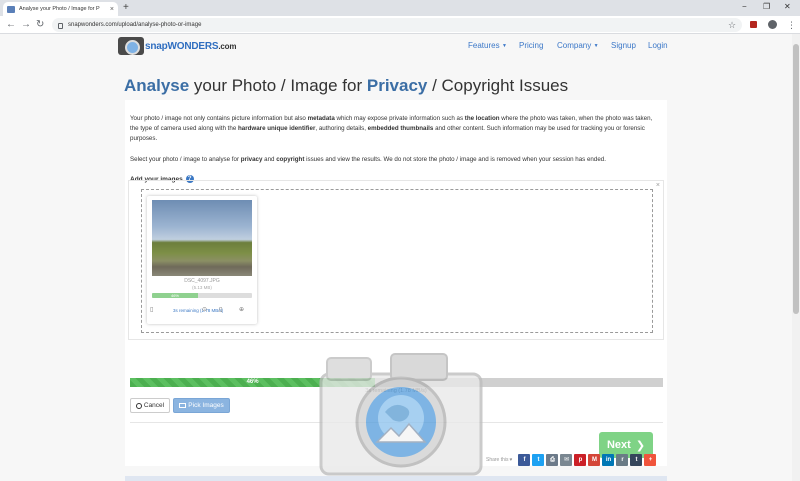 The height and width of the screenshot is (481, 800). What do you see at coordinates (278, 85) in the screenshot?
I see `title-middle: your Photo / Image for` at bounding box center [278, 85].